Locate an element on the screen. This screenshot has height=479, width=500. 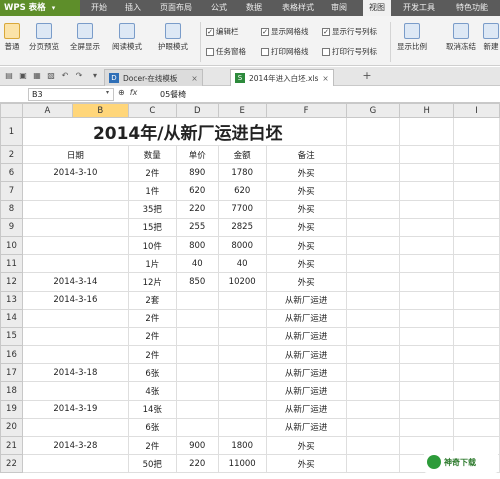
tab-view: 视图 is located at coordinates (377, 8).